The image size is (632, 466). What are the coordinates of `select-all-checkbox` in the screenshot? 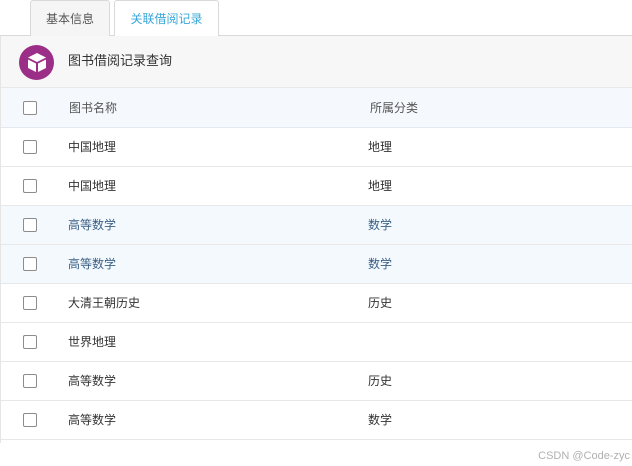 It's located at (30, 108).